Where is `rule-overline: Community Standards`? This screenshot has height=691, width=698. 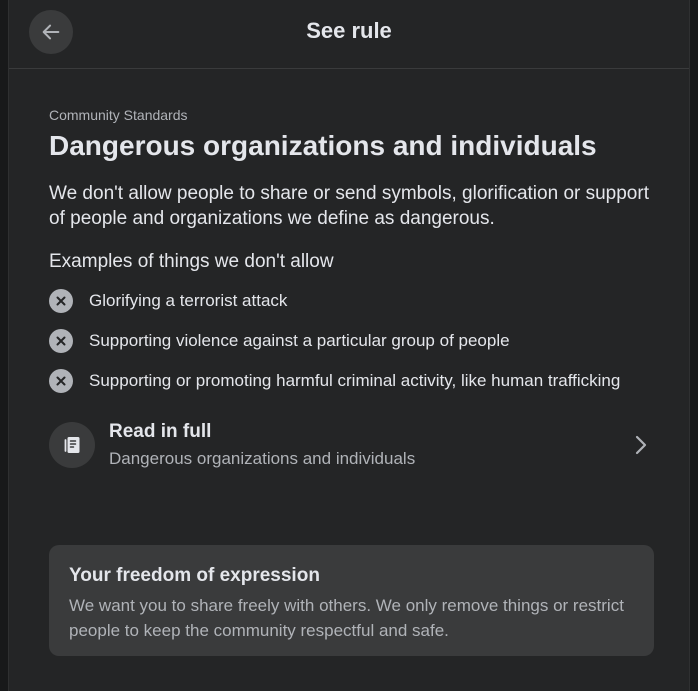
rule-overline: Community Standards is located at coordinates (118, 115).